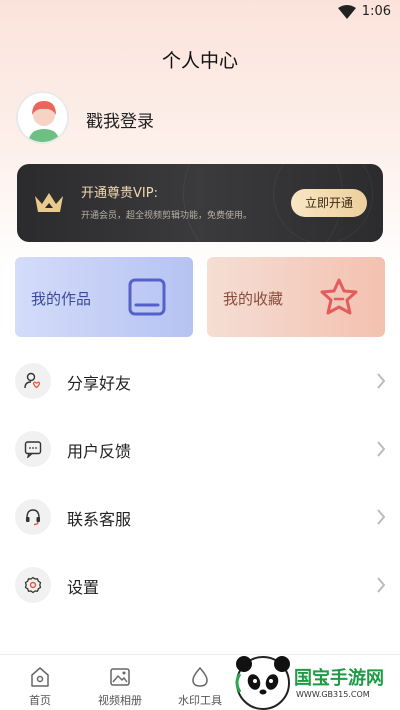 This screenshot has height=710, width=400. Describe the element at coordinates (40, 677) in the screenshot. I see `home-icon` at that location.